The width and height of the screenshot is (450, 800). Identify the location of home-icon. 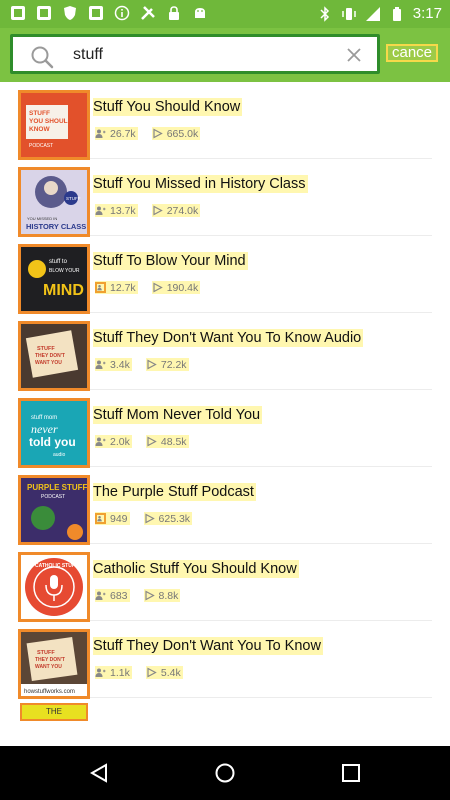
(225, 773).